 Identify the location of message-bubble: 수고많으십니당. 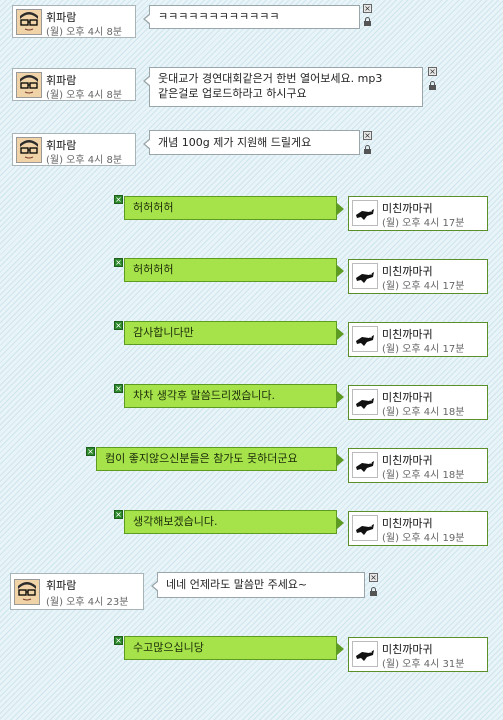
(234, 648).